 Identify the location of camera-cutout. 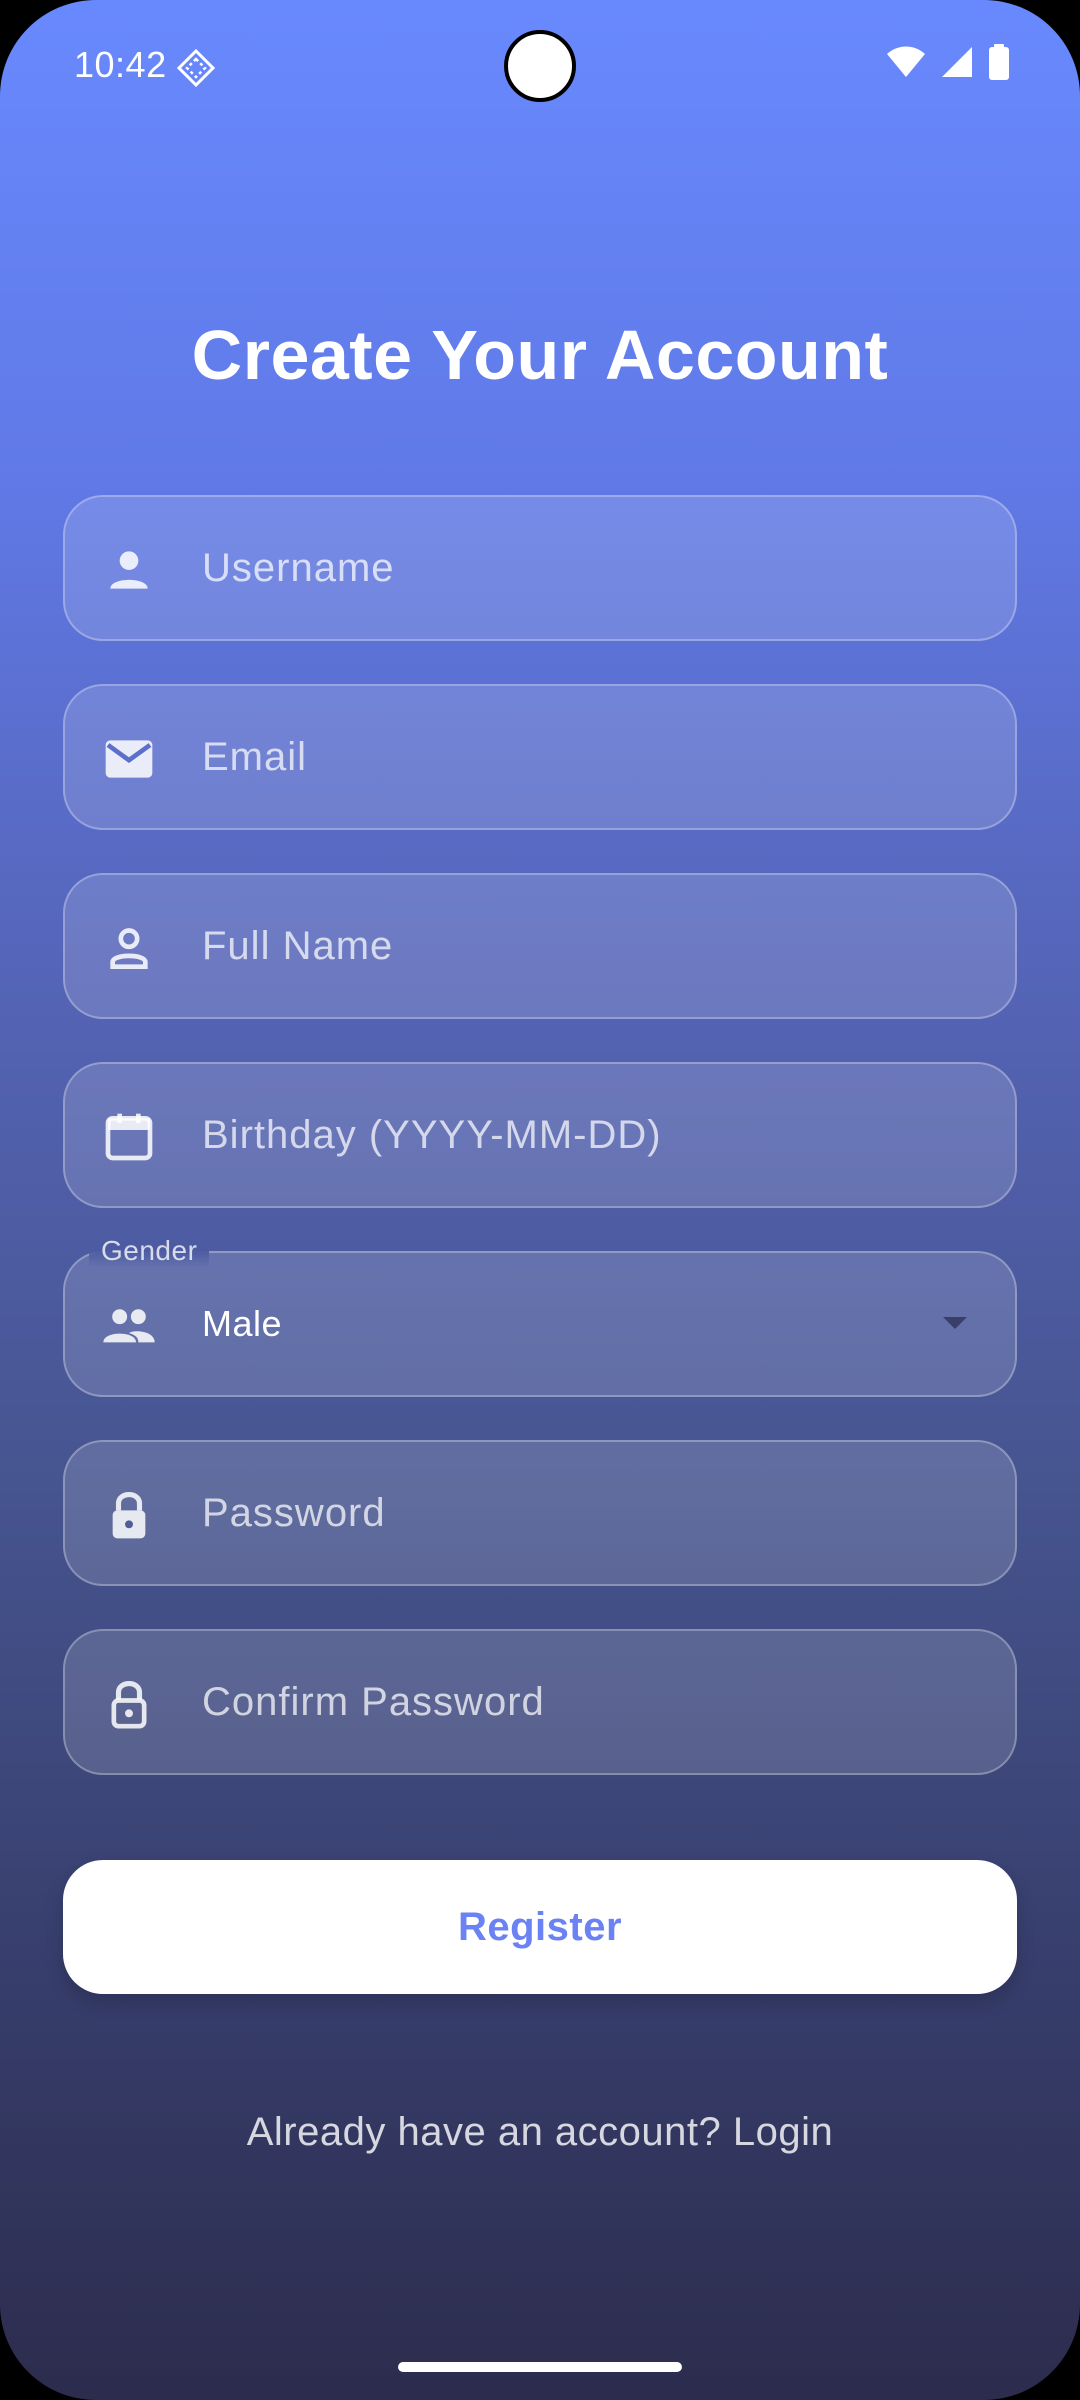
(540, 66).